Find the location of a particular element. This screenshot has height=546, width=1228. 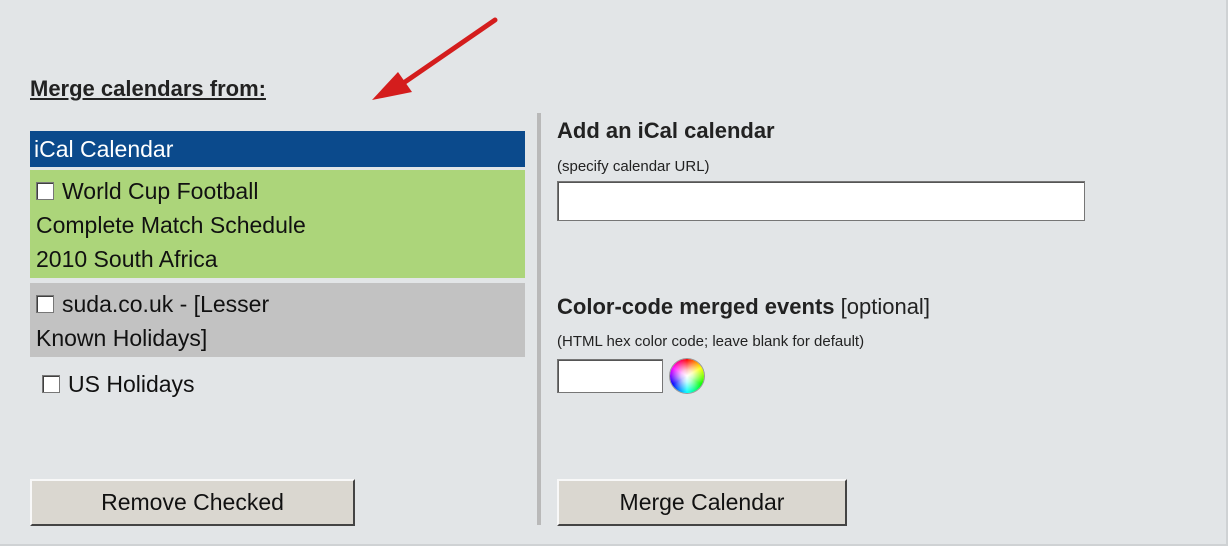

add-ical-hint: (specify calendar URL) is located at coordinates (633, 166).